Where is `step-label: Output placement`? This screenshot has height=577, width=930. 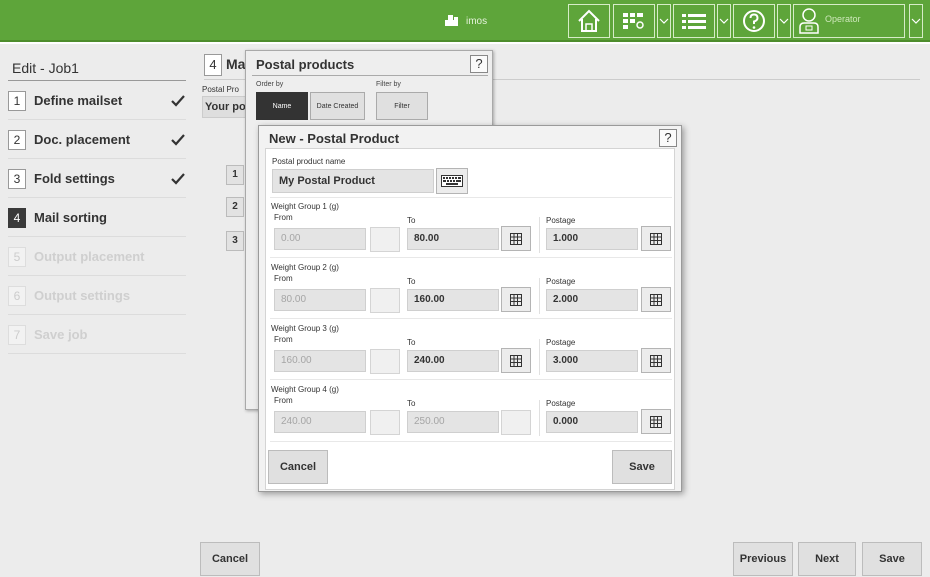 step-label: Output placement is located at coordinates (89, 256).